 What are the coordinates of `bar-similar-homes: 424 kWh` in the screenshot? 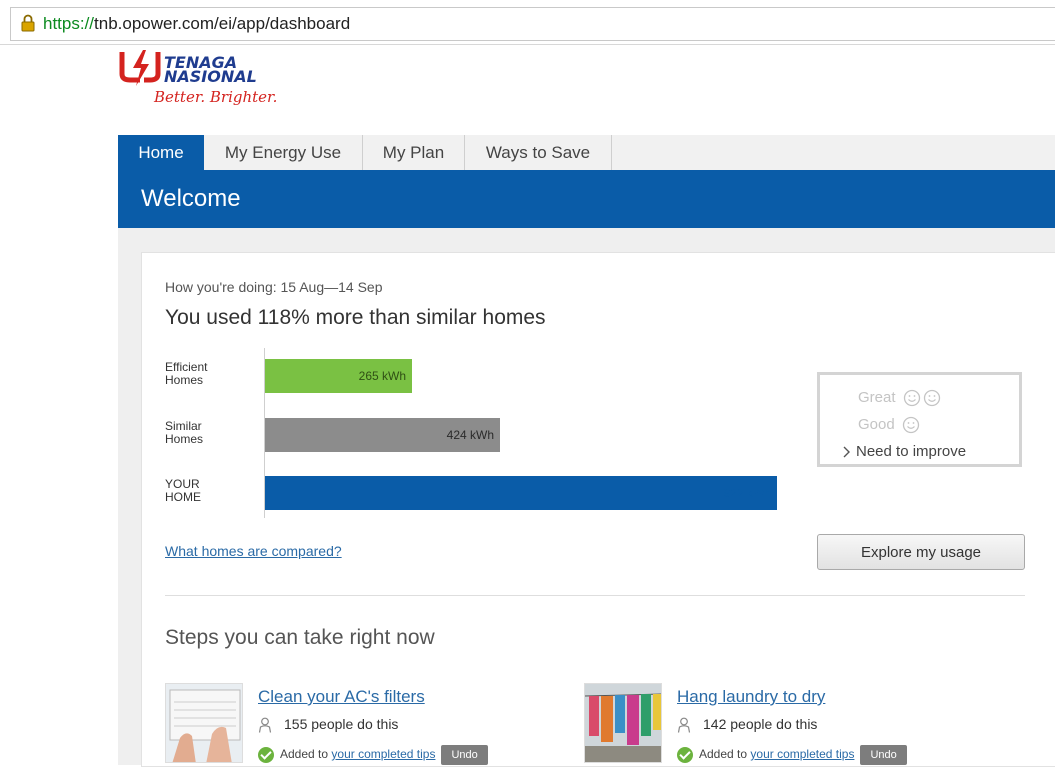 It's located at (382, 435).